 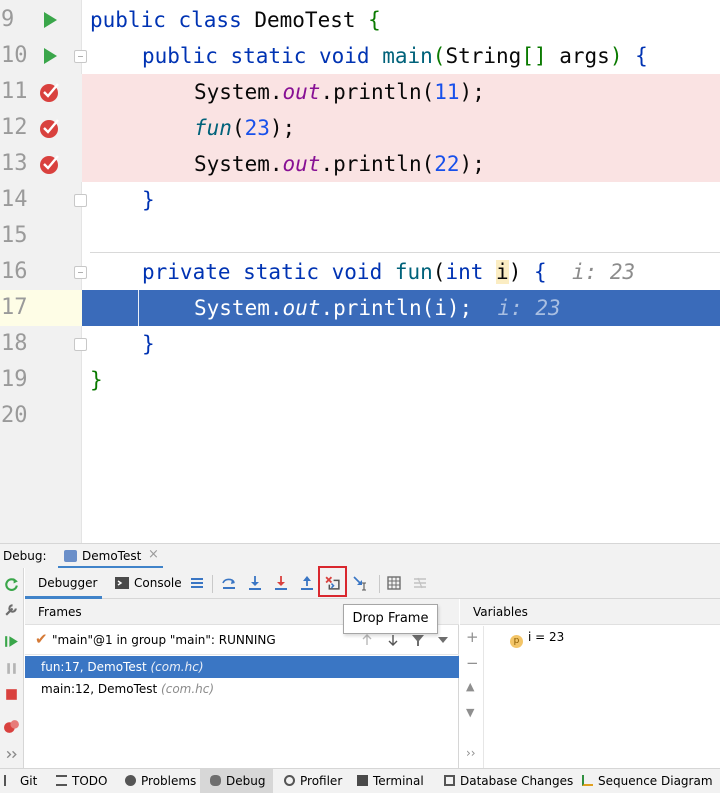 What do you see at coordinates (418, 640) in the screenshot?
I see `filter-icon` at bounding box center [418, 640].